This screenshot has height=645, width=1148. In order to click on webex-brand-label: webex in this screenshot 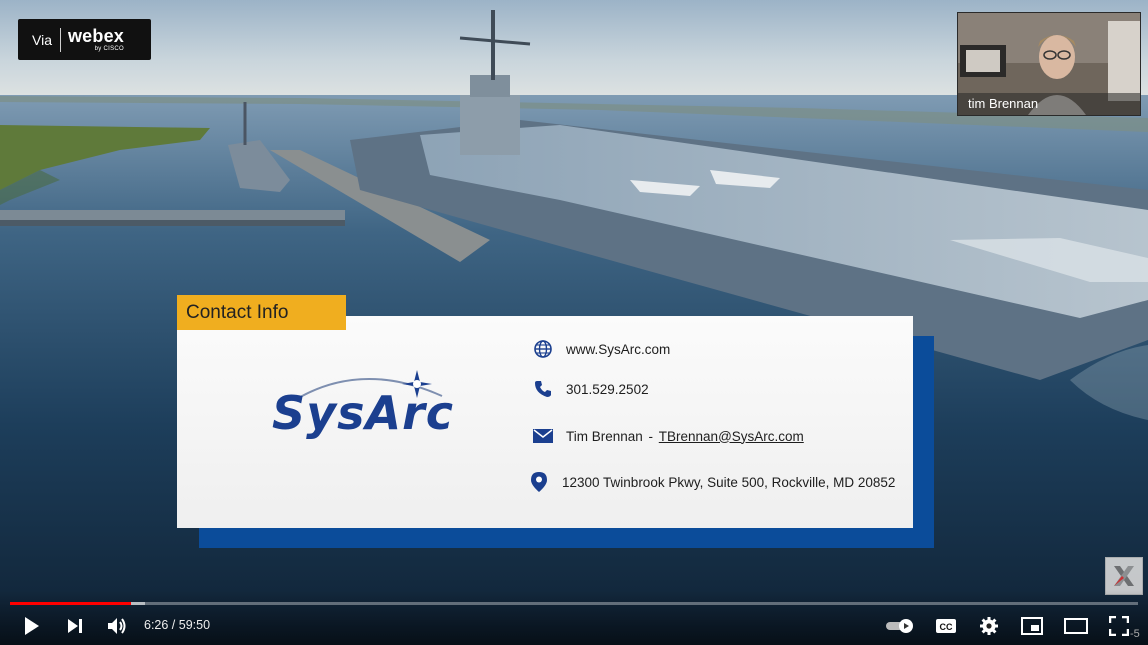, I will do `click(96, 36)`.